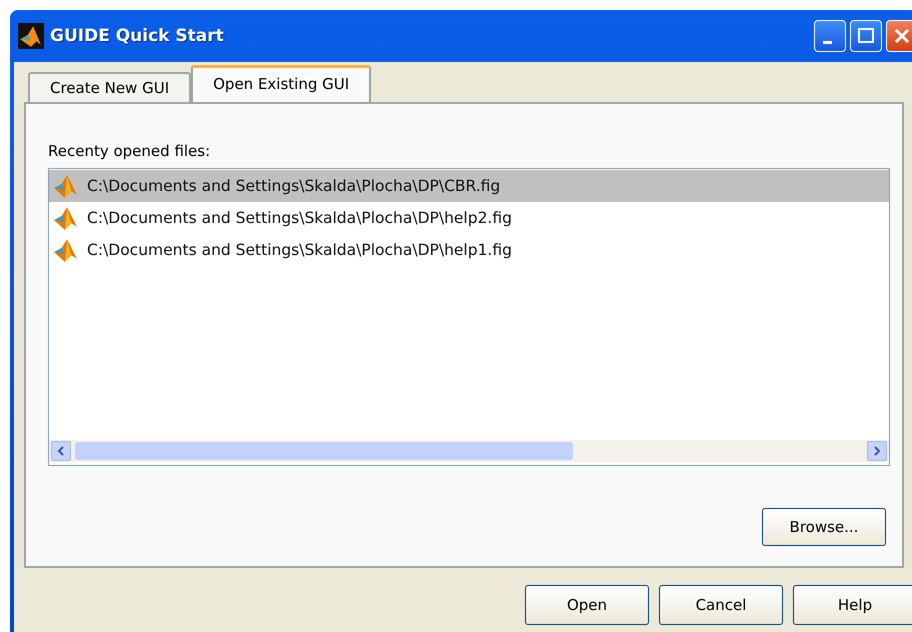 This screenshot has width=912, height=632. What do you see at coordinates (137, 36) in the screenshot?
I see `window-title: GUIDE Quick Start` at bounding box center [137, 36].